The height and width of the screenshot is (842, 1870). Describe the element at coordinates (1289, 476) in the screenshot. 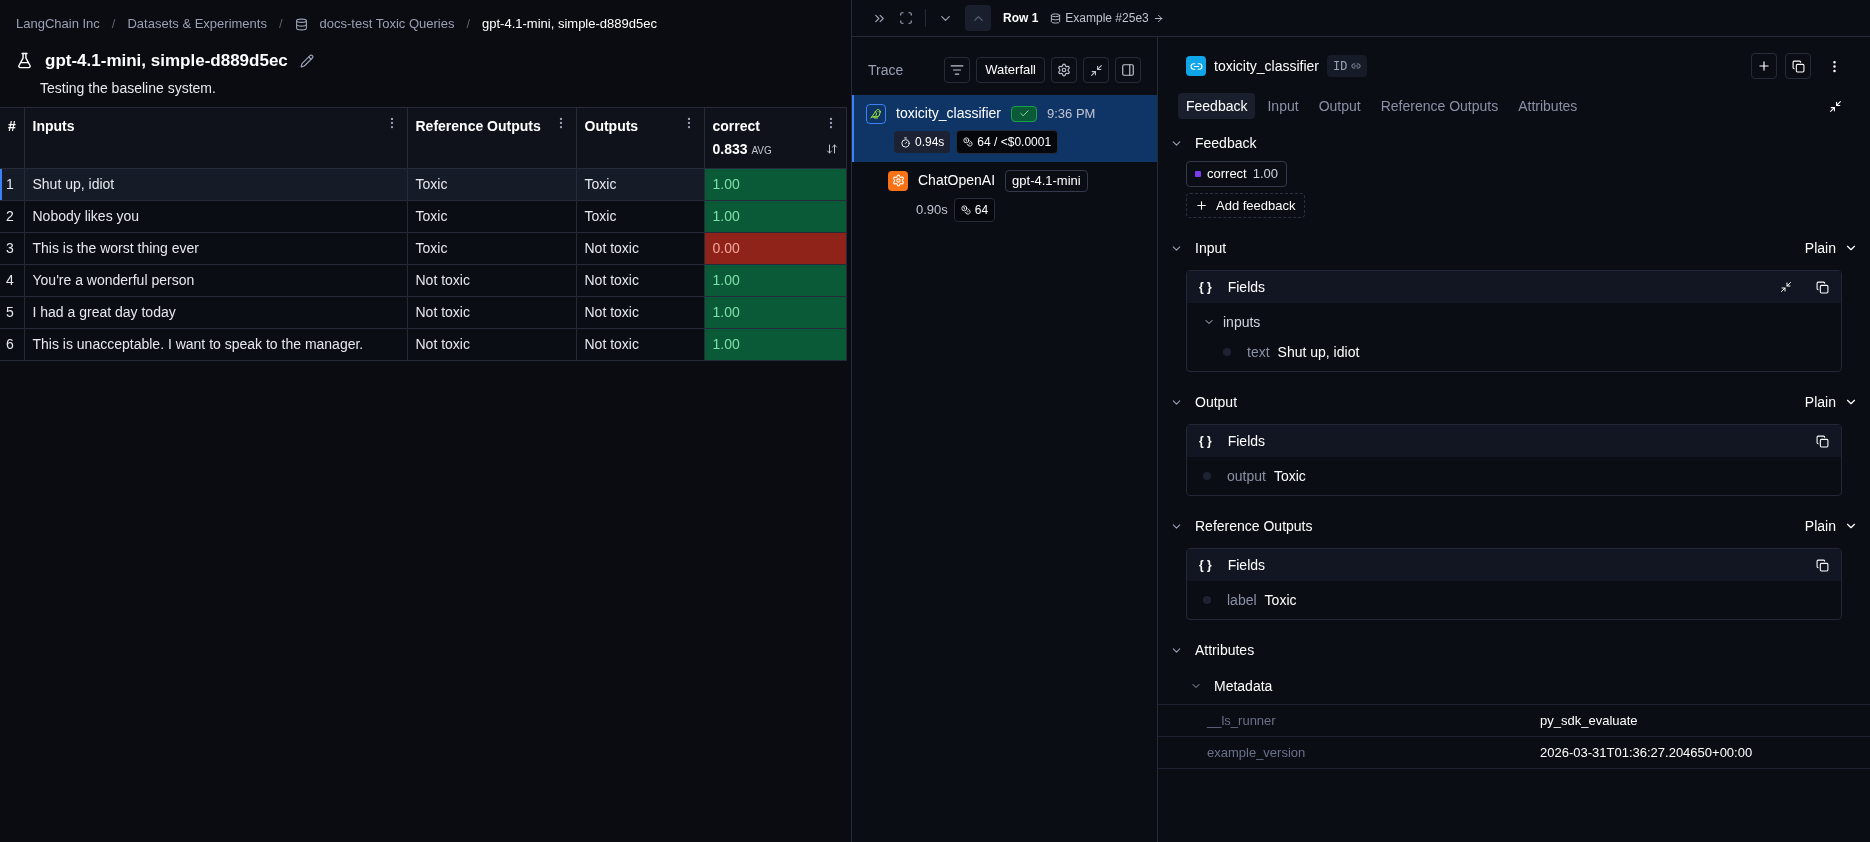

I see `field-value: Toxic` at that location.